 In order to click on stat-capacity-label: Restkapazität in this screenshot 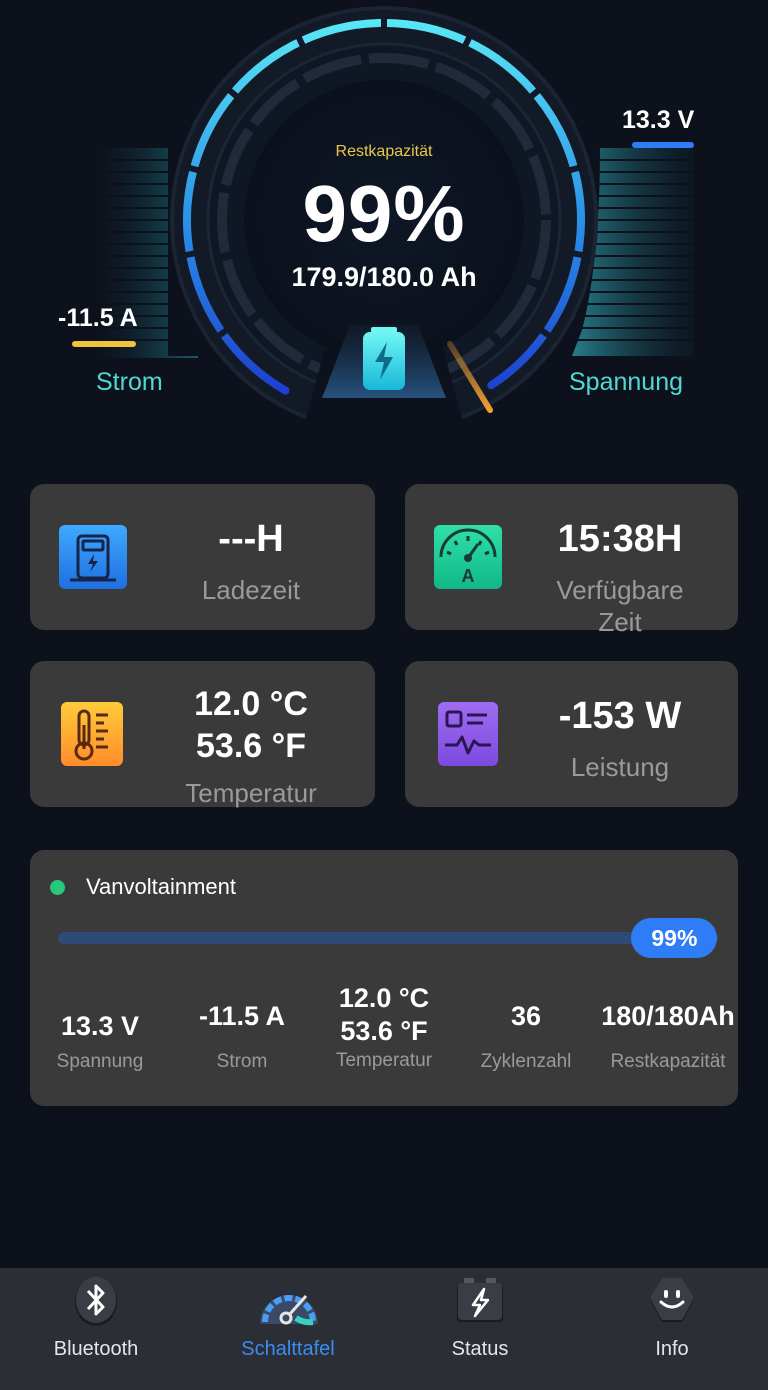, I will do `click(668, 1061)`.